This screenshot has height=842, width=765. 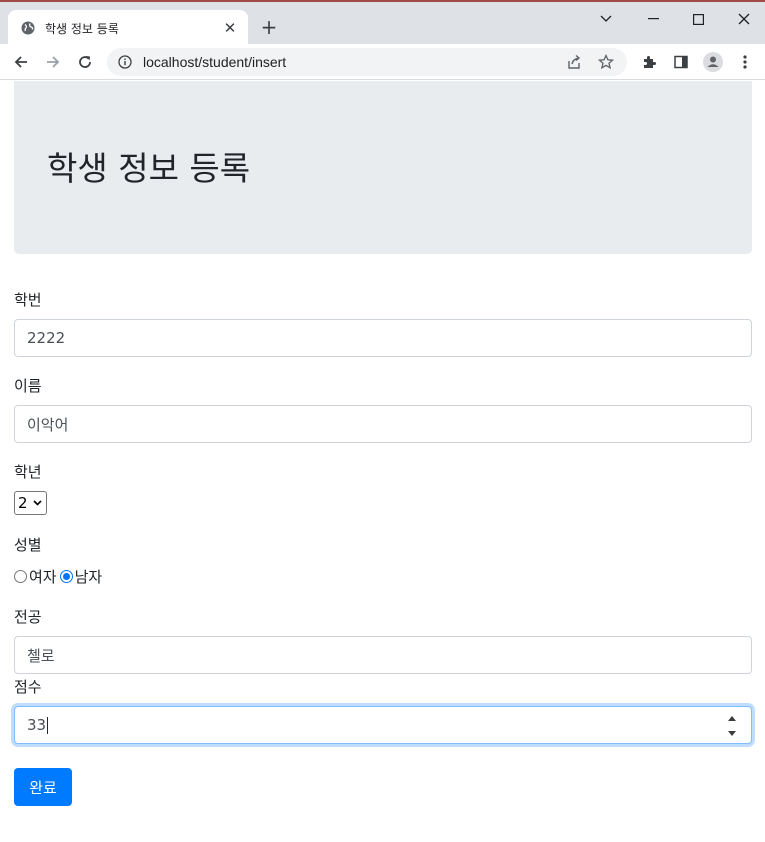 I want to click on new-tab-button: +, so click(x=269, y=27).